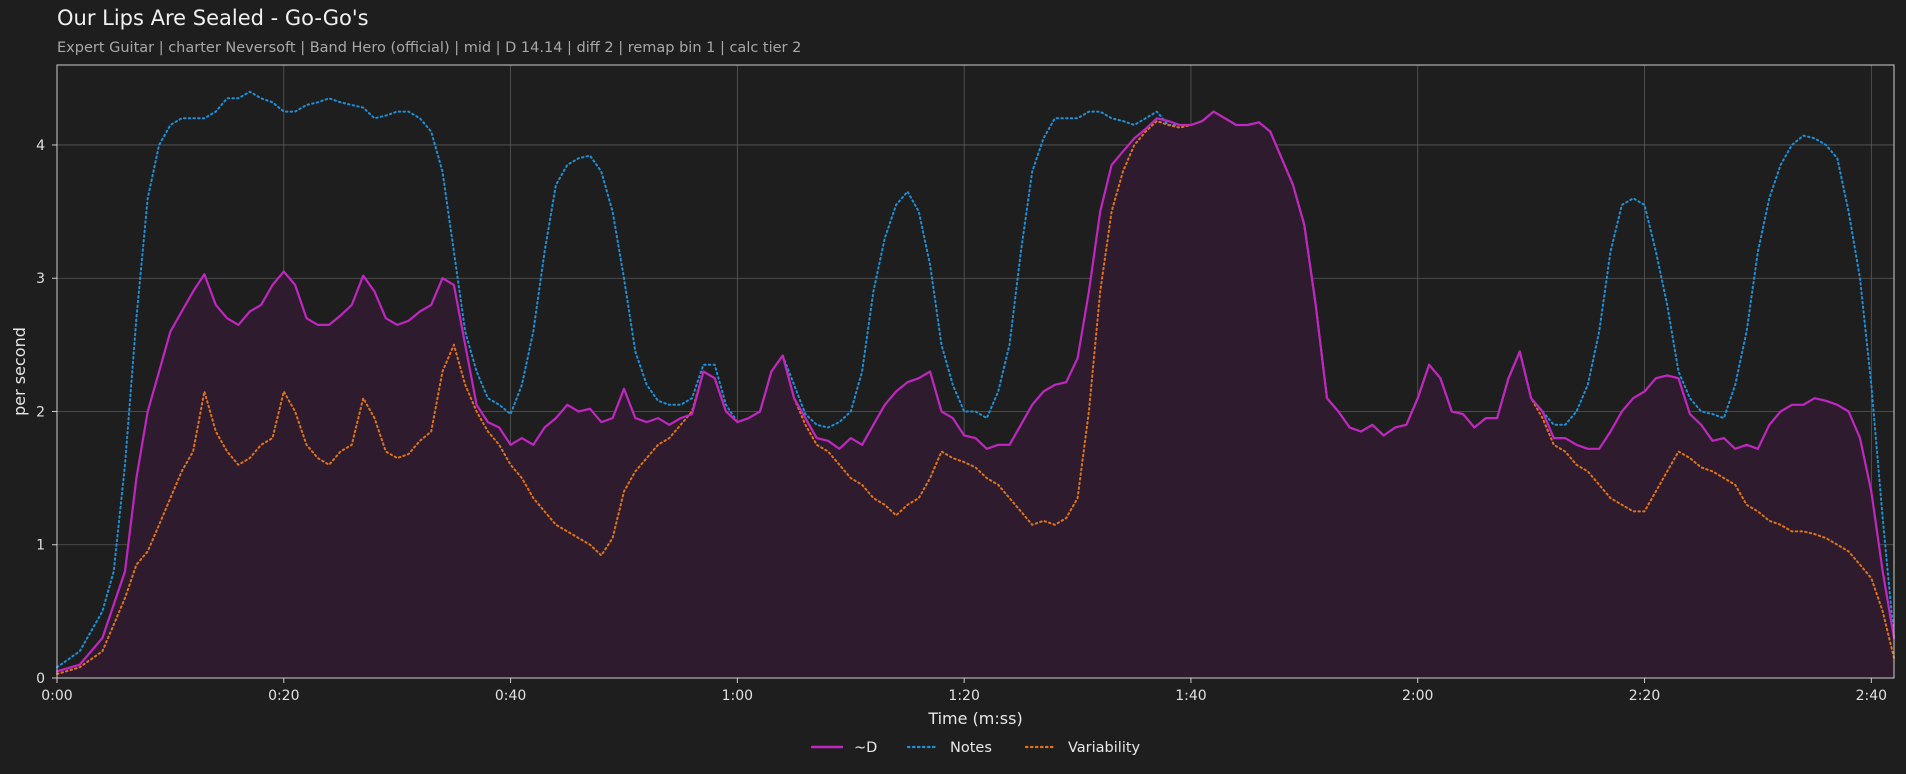 The image size is (1906, 774). I want to click on x-tick-label: 2:00, so click(1417, 696).